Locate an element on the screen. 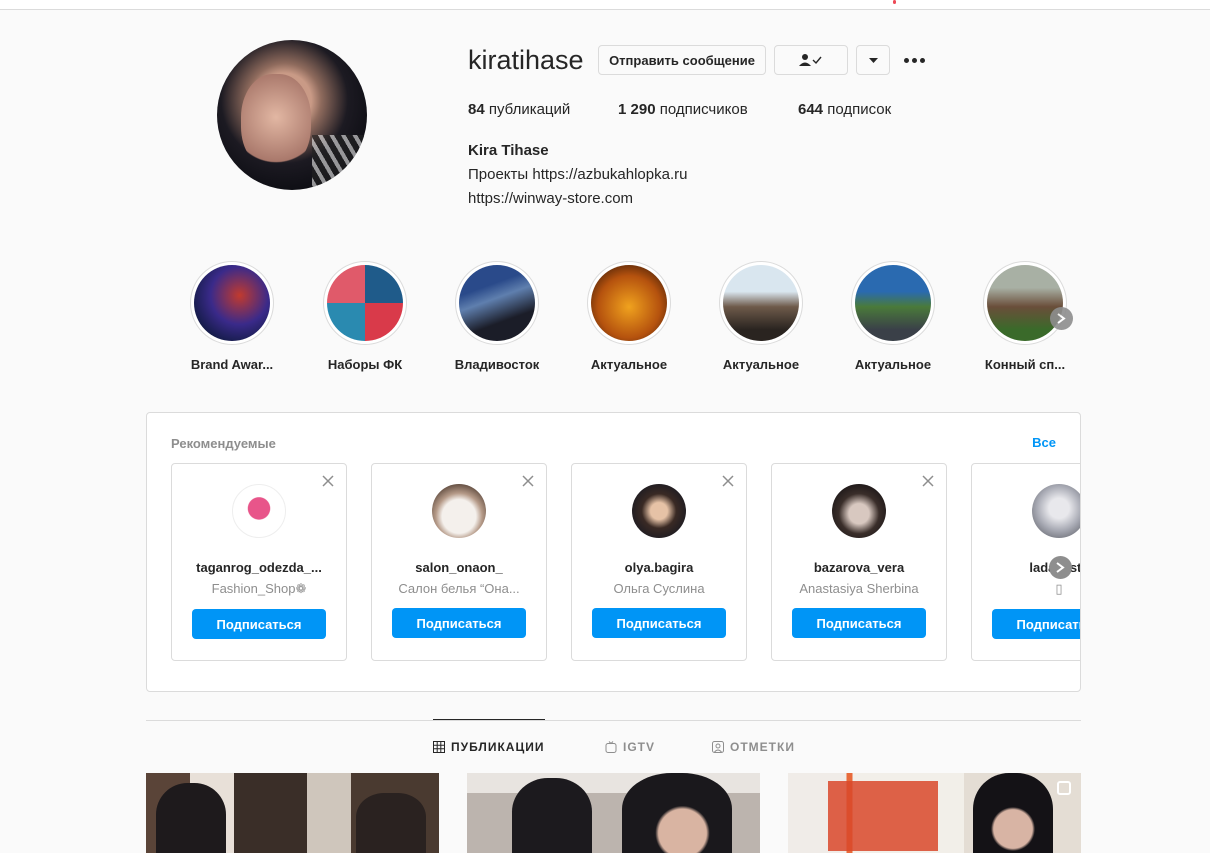  igtv-icon is located at coordinates (611, 747).